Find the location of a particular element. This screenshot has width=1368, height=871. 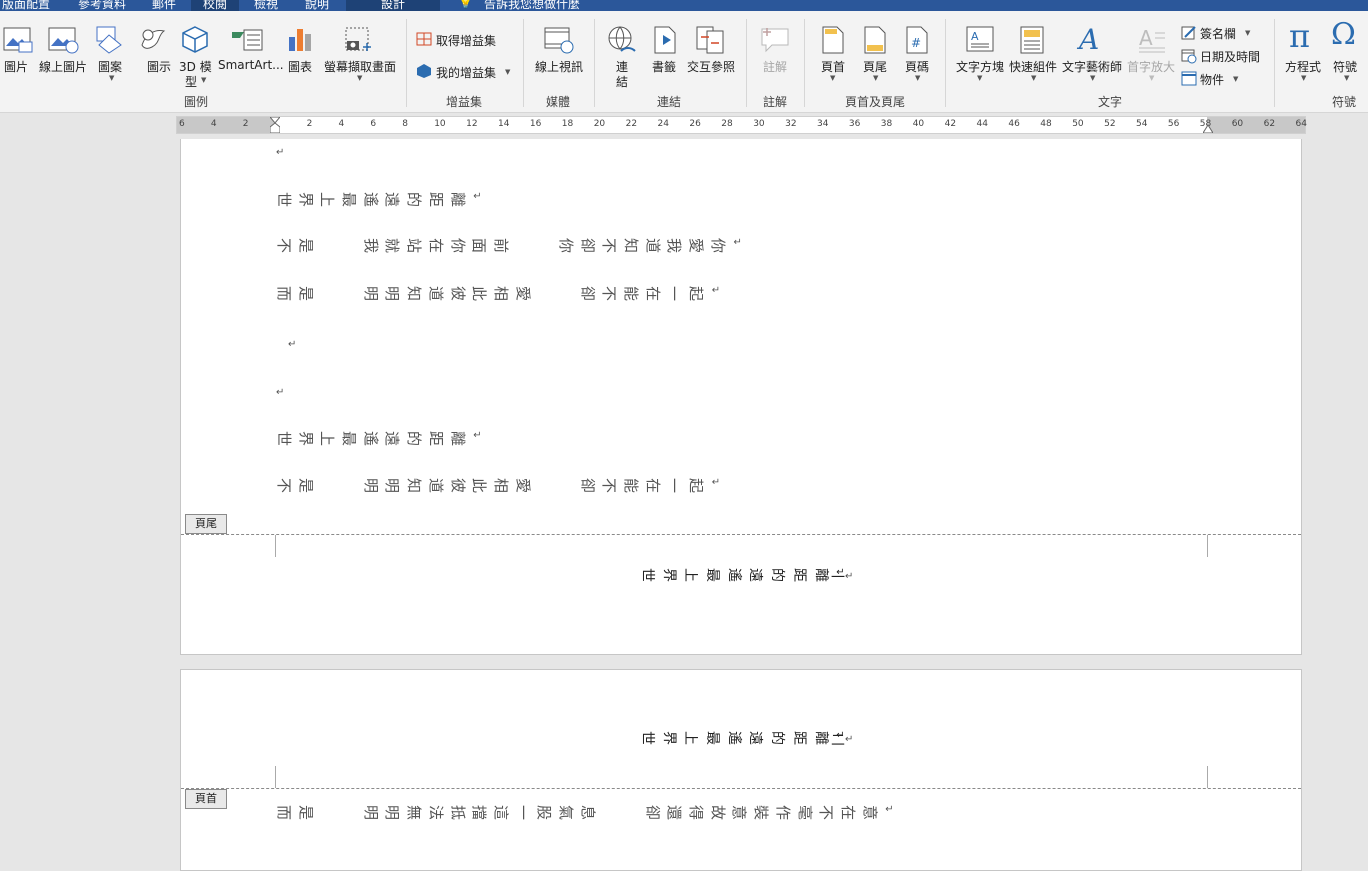

icons-button: 圖示 is located at coordinates (159, 66).